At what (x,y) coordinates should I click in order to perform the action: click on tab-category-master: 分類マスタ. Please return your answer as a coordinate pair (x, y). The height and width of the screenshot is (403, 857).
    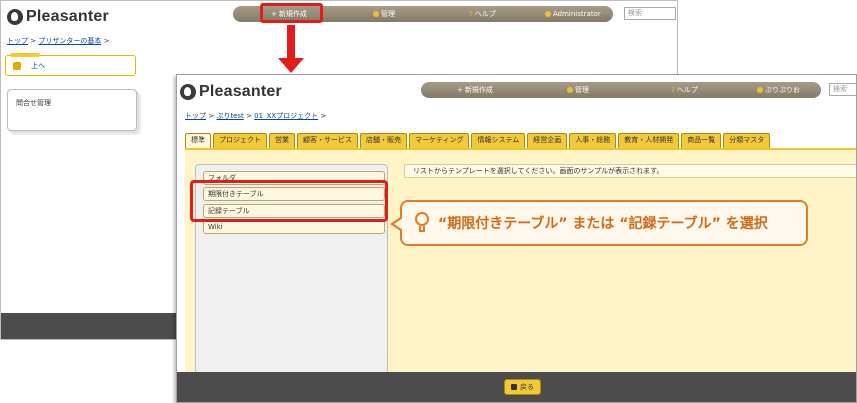
    Looking at the image, I should click on (747, 140).